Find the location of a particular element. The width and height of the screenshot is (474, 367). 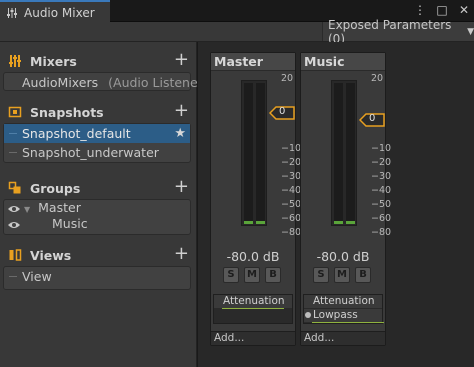

mixer-output: (Audio Listener) is located at coordinates (158, 82).